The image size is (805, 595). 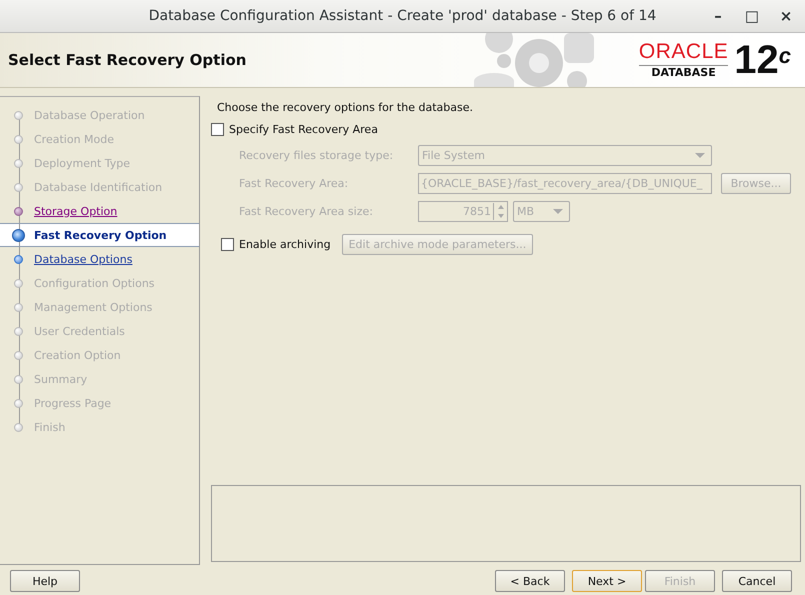 What do you see at coordinates (303, 129) in the screenshot?
I see `checkbox-label: Specify Fast Recovery Area` at bounding box center [303, 129].